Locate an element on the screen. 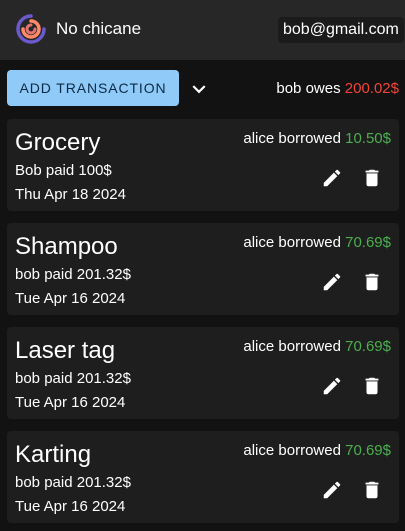  app-bar: No chicane bob@gmail.com is located at coordinates (202, 30).